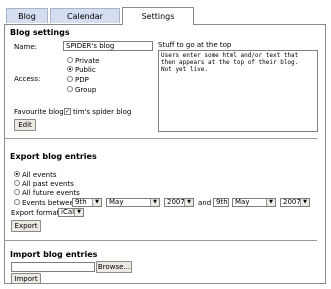  Describe the element at coordinates (48, 184) in the screenshot. I see `export-past-label: All past events` at that location.